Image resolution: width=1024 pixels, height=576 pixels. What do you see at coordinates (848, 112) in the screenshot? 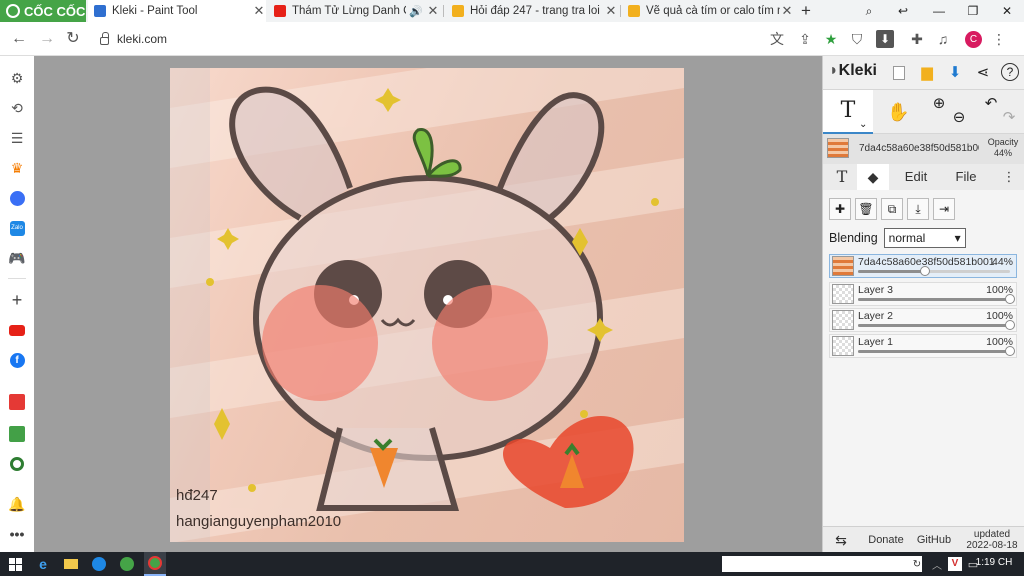
I see `text-tool-button: T ⌄` at bounding box center [848, 112].